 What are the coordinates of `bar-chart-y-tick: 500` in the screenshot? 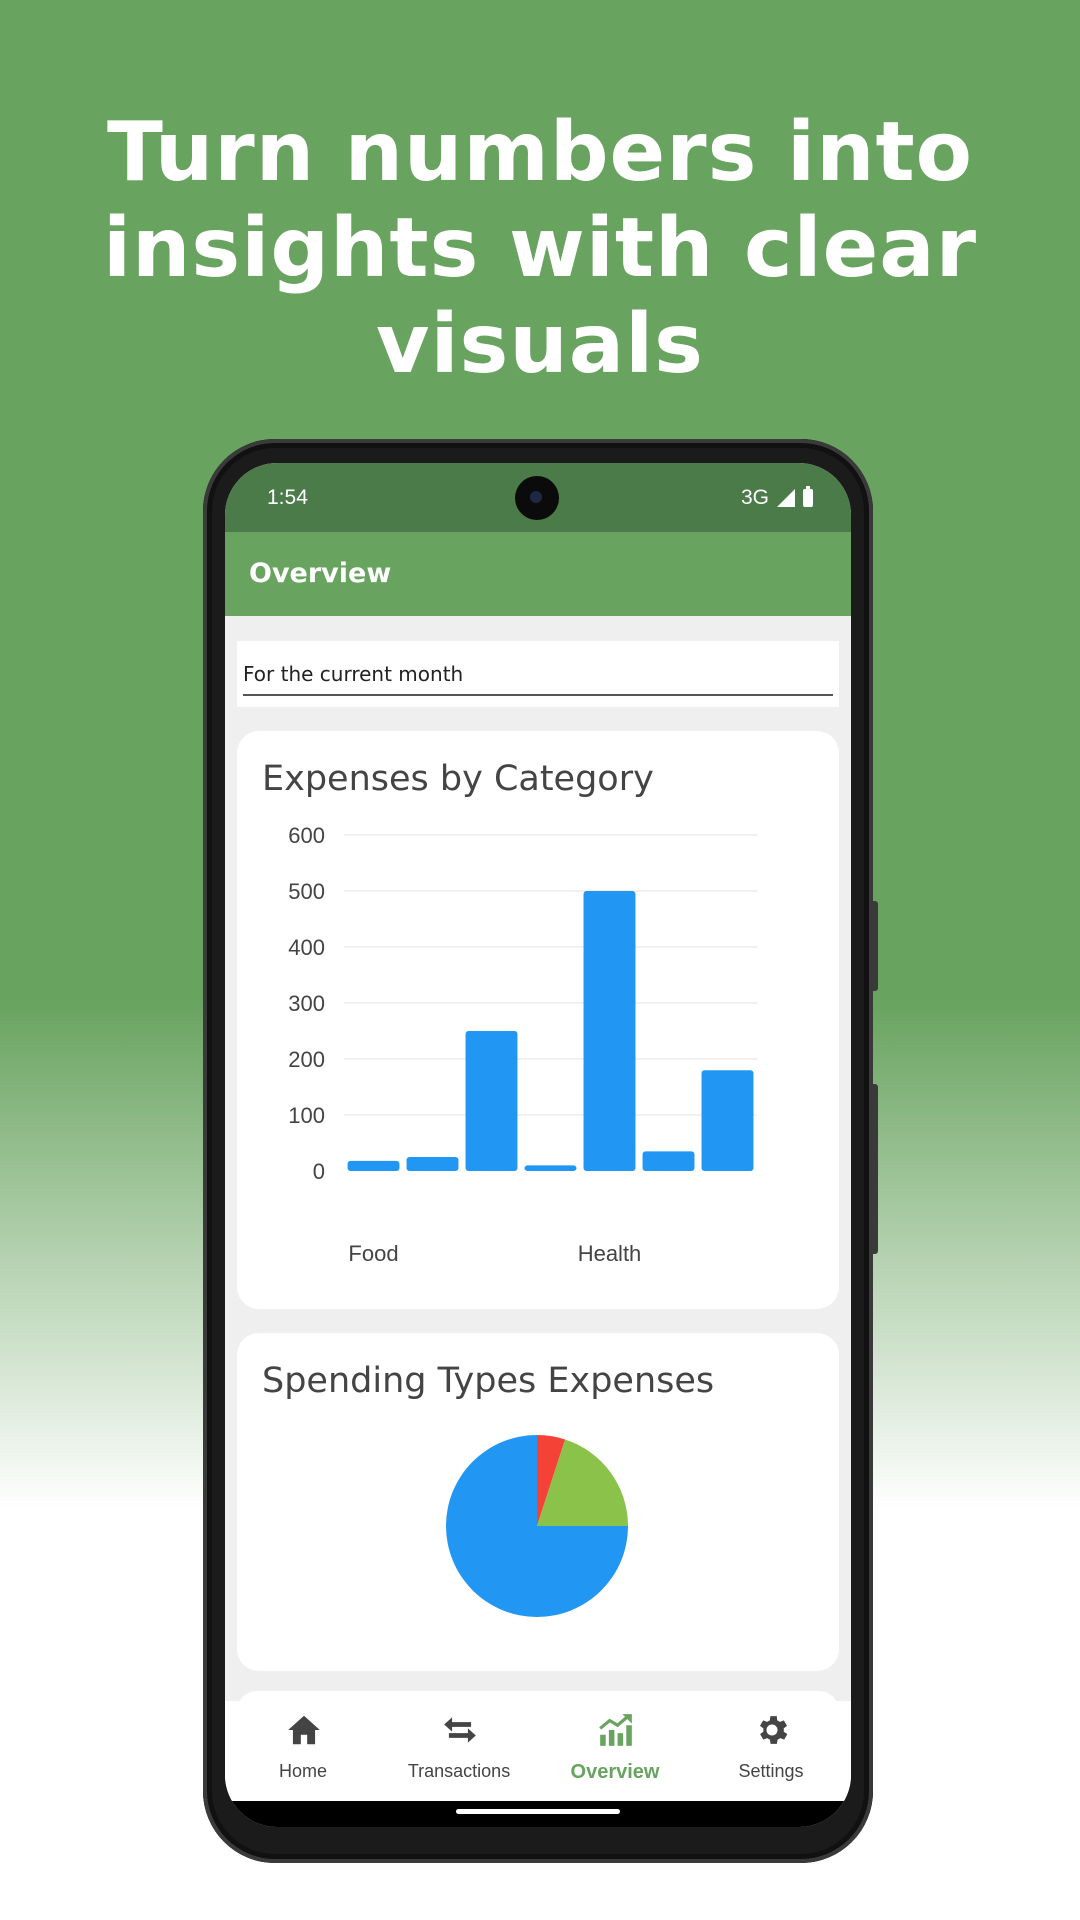 It's located at (306, 891).